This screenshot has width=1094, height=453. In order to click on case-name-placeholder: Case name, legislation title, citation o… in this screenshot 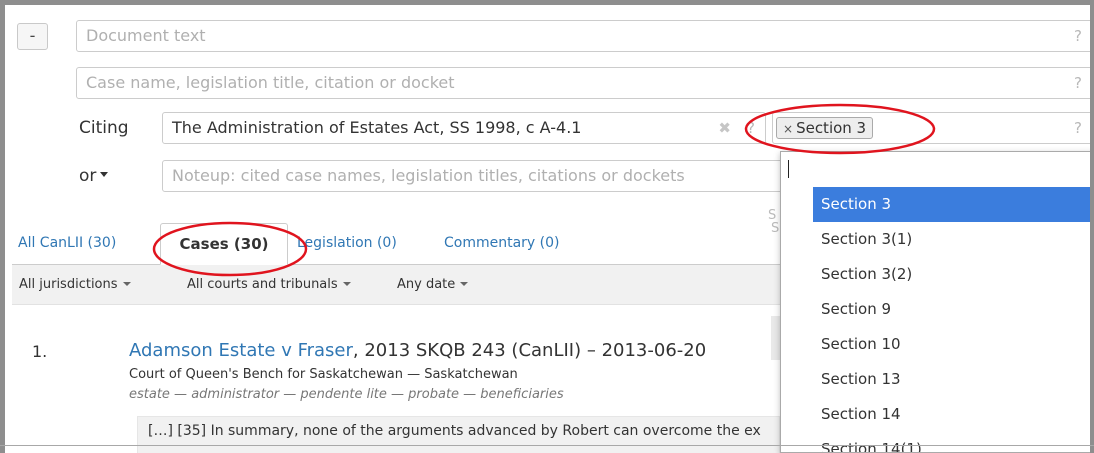, I will do `click(270, 82)`.